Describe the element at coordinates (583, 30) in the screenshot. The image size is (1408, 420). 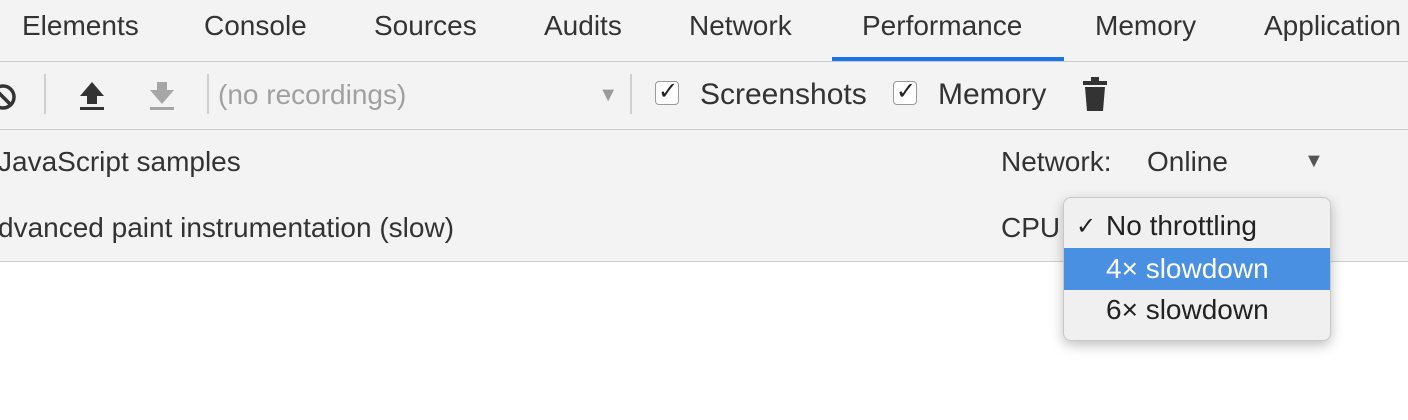
I see `tab-audits: Audits` at that location.